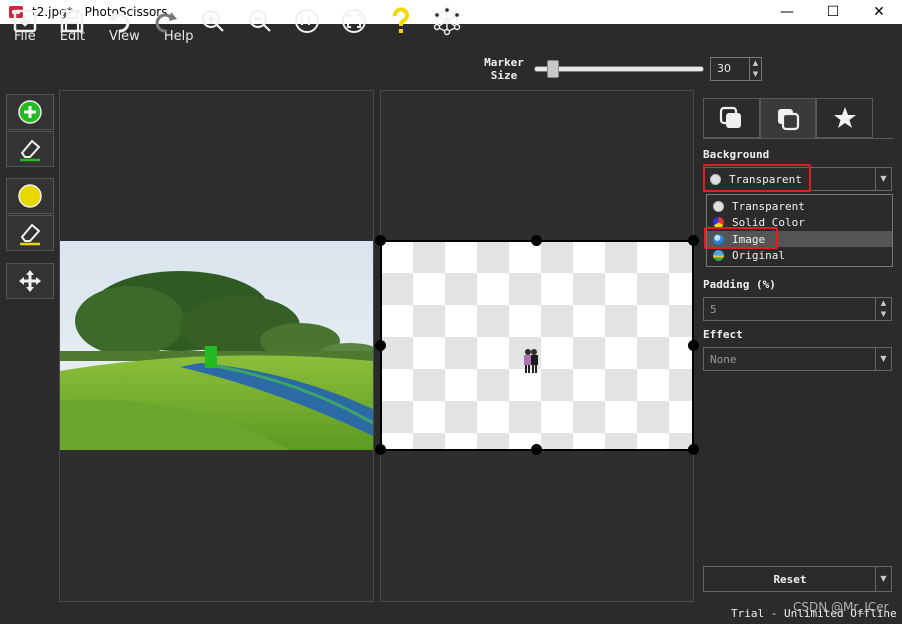  I want to click on network-icon, so click(447, 21).